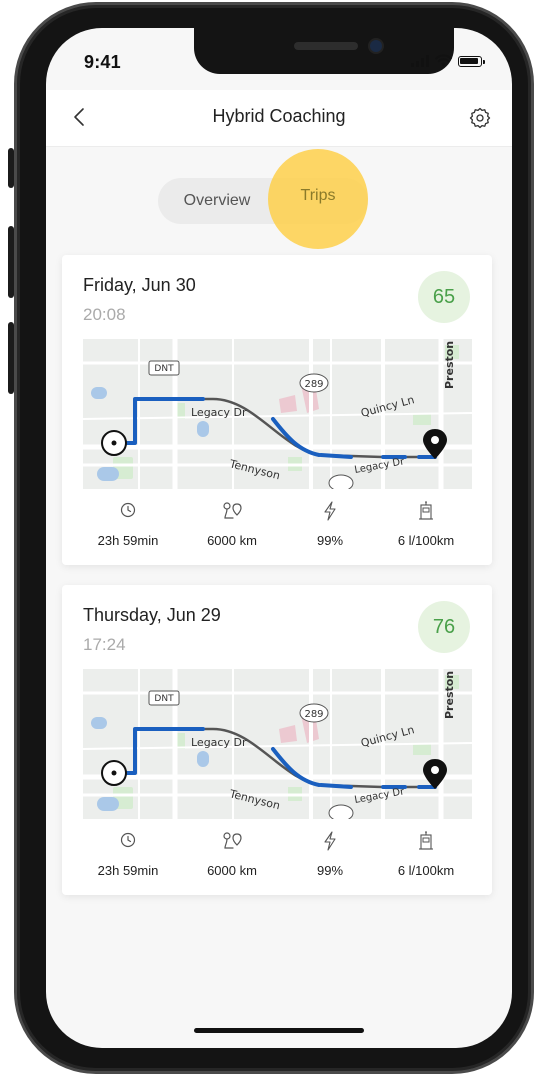 This screenshot has height=1077, width=539. I want to click on app-header: Hybrid Coaching, so click(279, 118).